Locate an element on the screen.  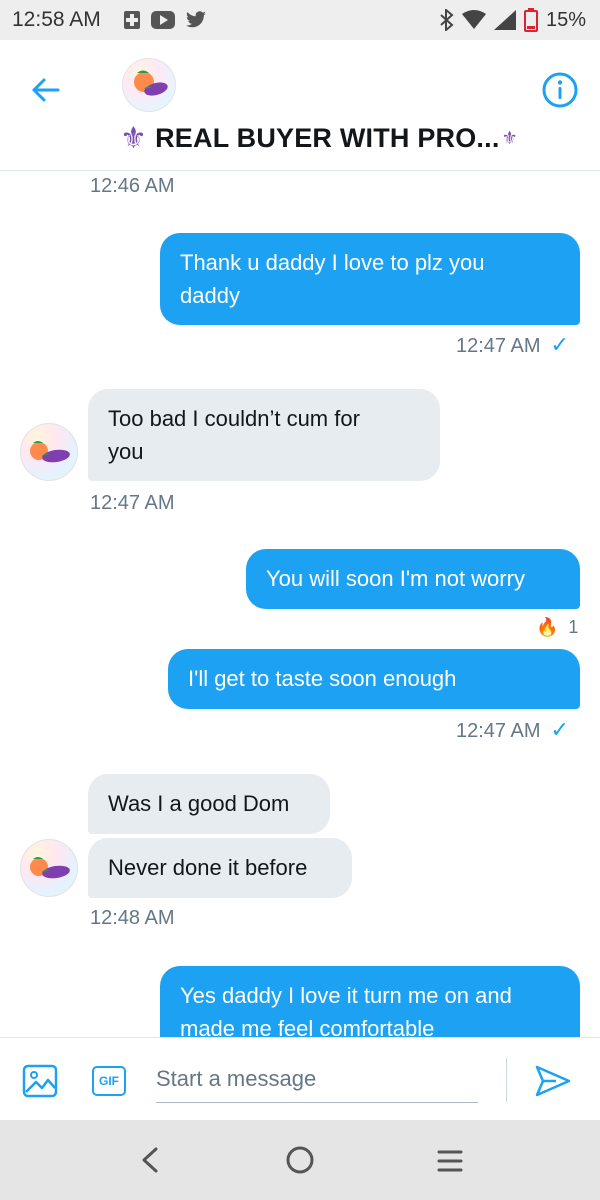
message-composer: GIF is located at coordinates (300, 1079).